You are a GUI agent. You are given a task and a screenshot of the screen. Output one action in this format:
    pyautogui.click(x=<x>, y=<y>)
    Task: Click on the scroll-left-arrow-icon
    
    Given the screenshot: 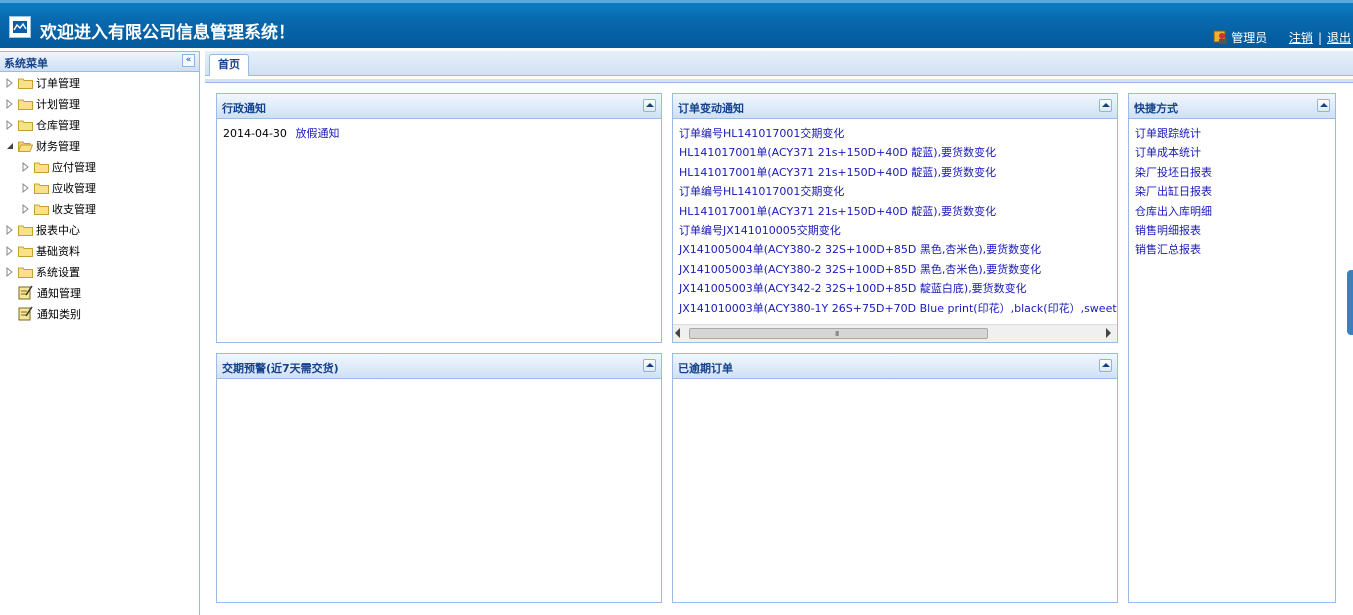 What is the action you would take?
    pyautogui.click(x=677, y=333)
    